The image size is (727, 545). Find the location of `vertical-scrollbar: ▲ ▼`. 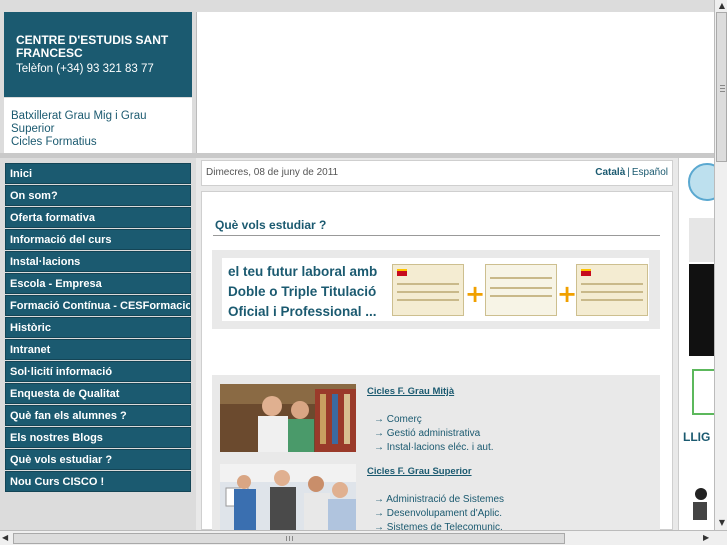

vertical-scrollbar: ▲ ▼ is located at coordinates (720, 265).